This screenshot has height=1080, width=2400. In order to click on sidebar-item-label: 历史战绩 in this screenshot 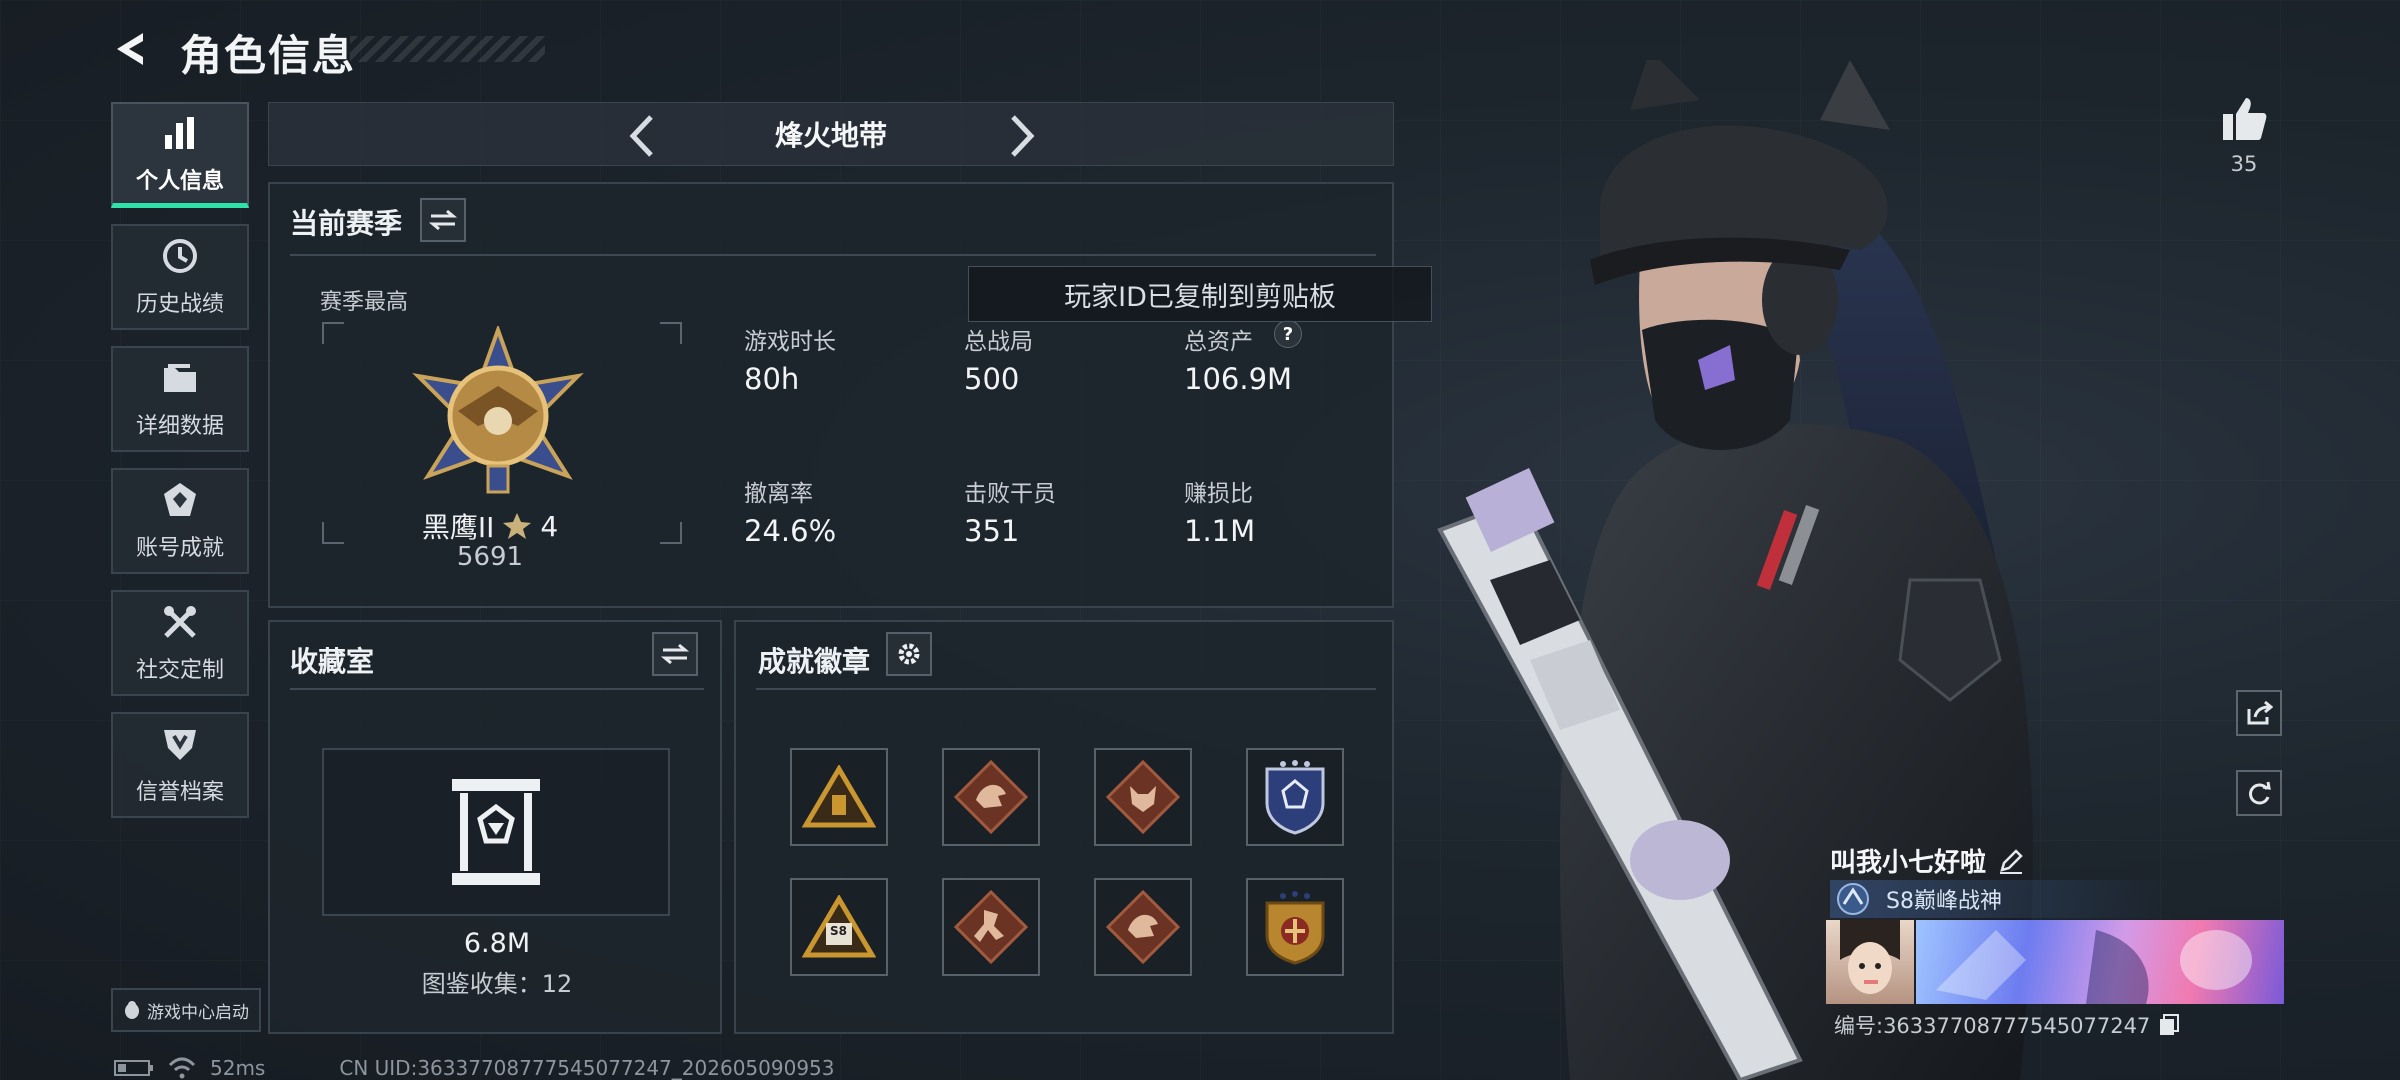, I will do `click(179, 304)`.